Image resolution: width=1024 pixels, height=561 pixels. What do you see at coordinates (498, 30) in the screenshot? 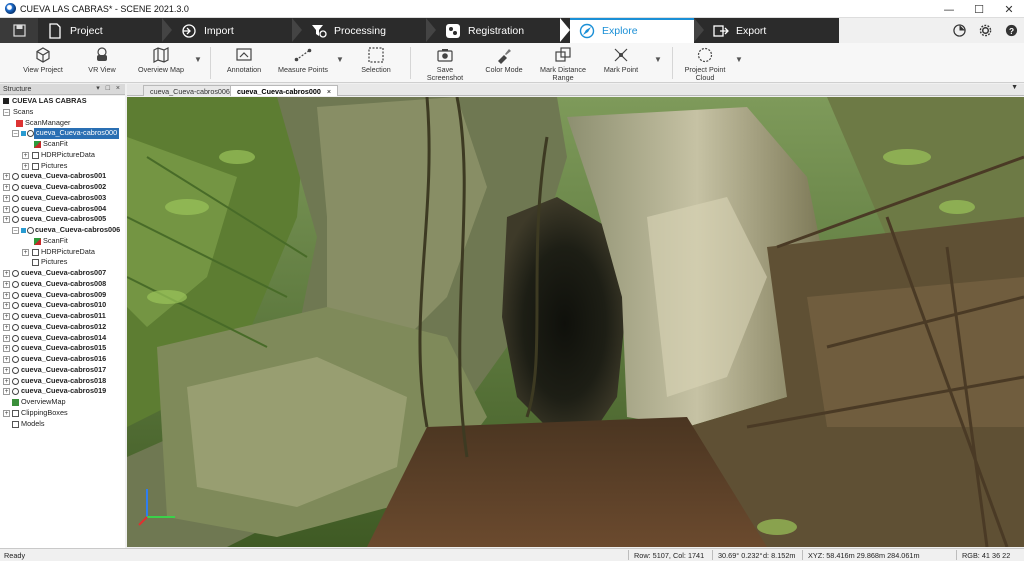
I see `tab-registration: Registration` at bounding box center [498, 30].